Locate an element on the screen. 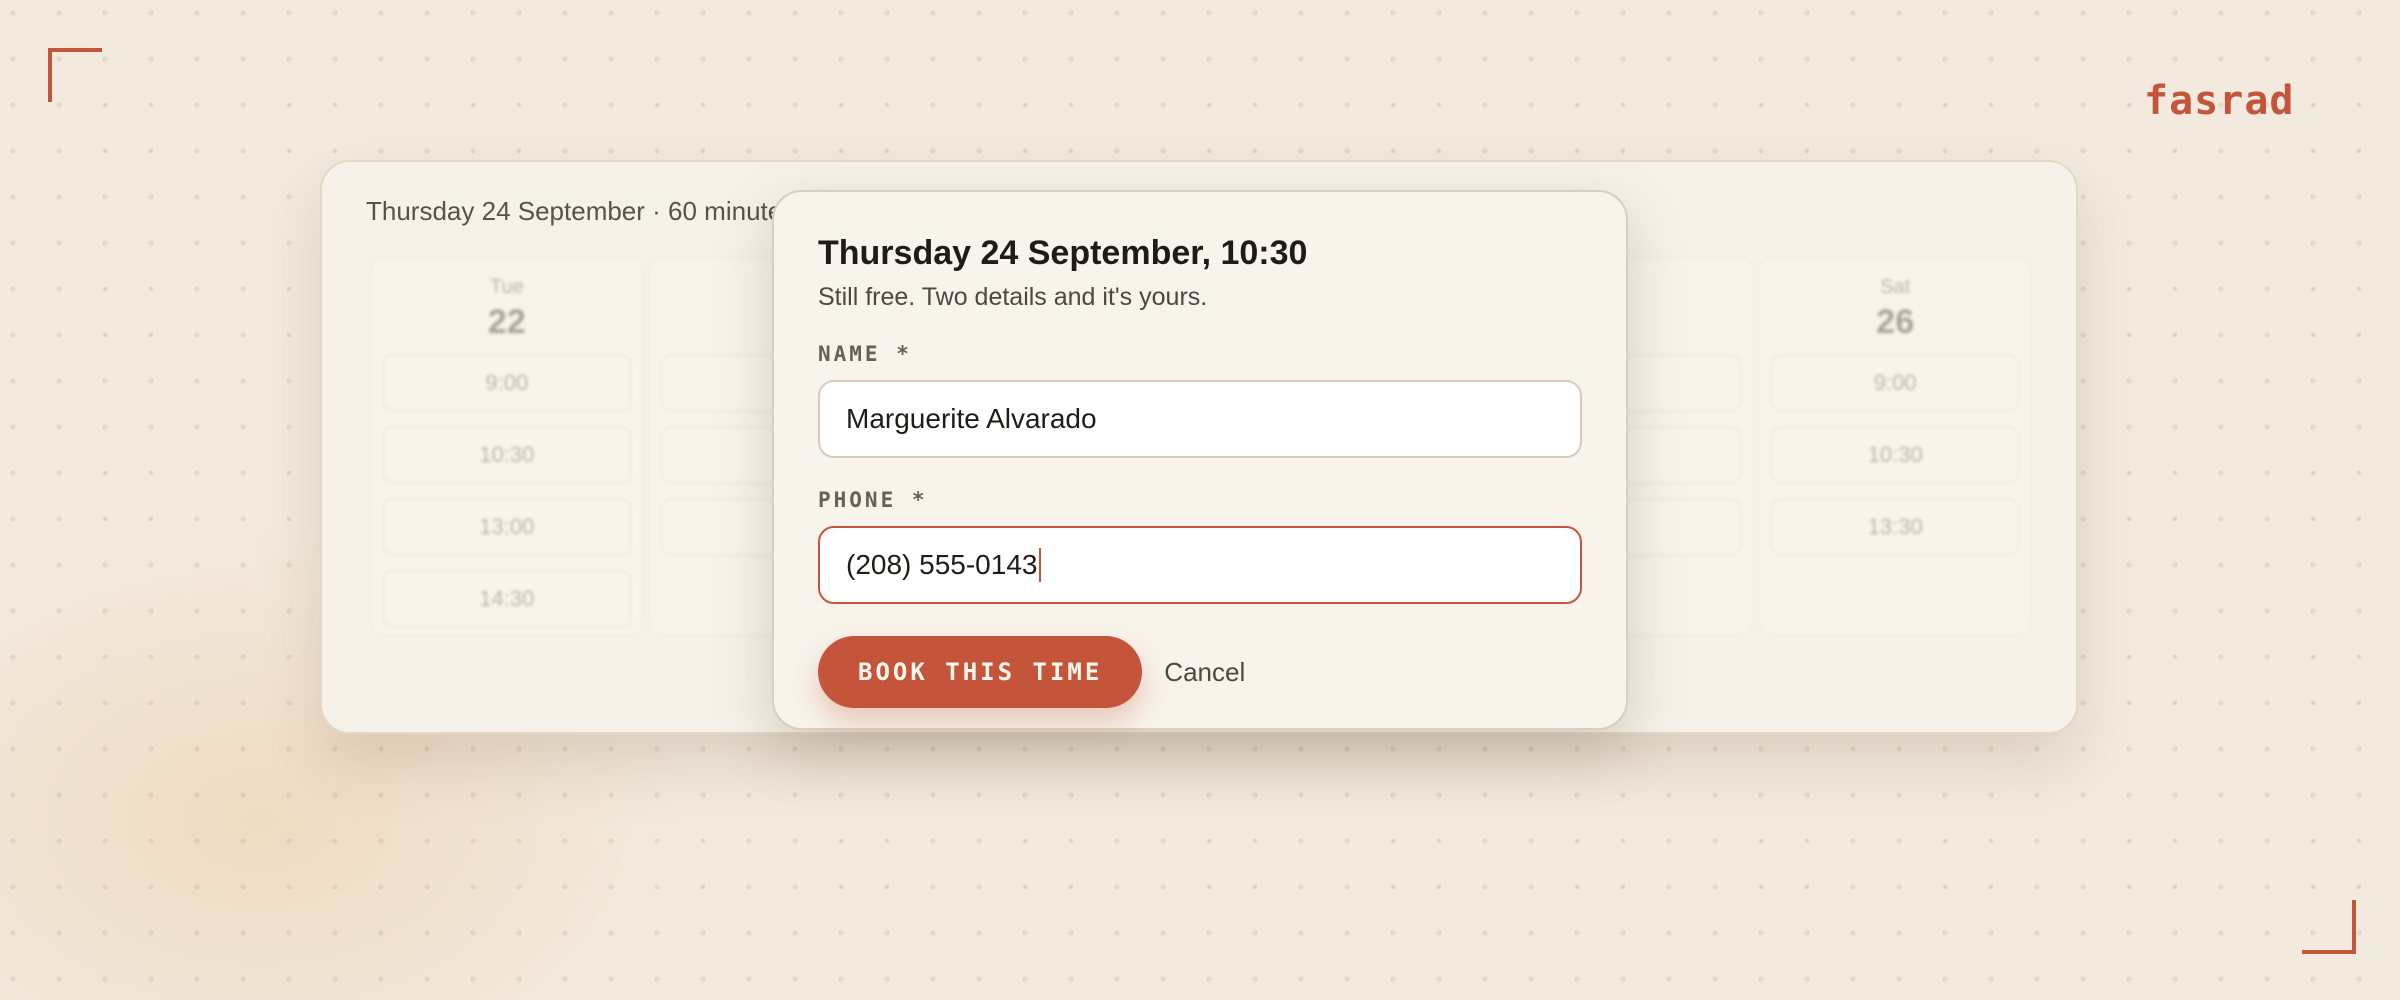 The image size is (2400, 1000). text-caret is located at coordinates (1040, 564).